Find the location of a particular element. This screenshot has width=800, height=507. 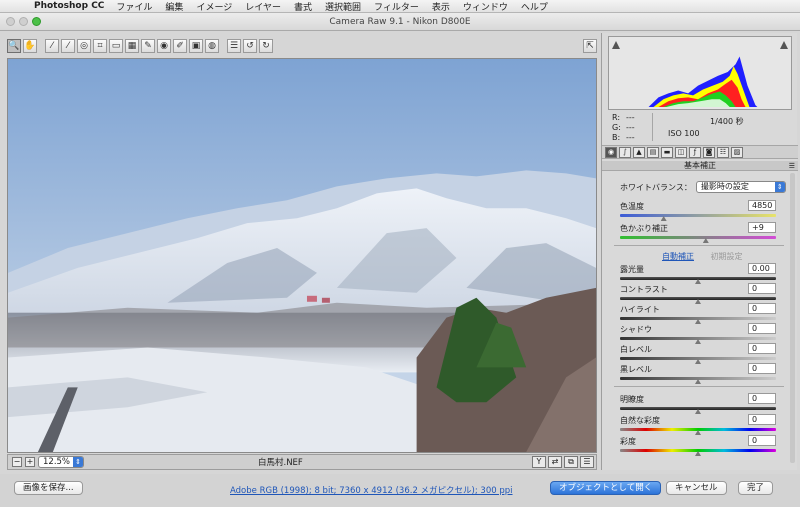

transform-tool-icon: ▦ is located at coordinates (132, 46).